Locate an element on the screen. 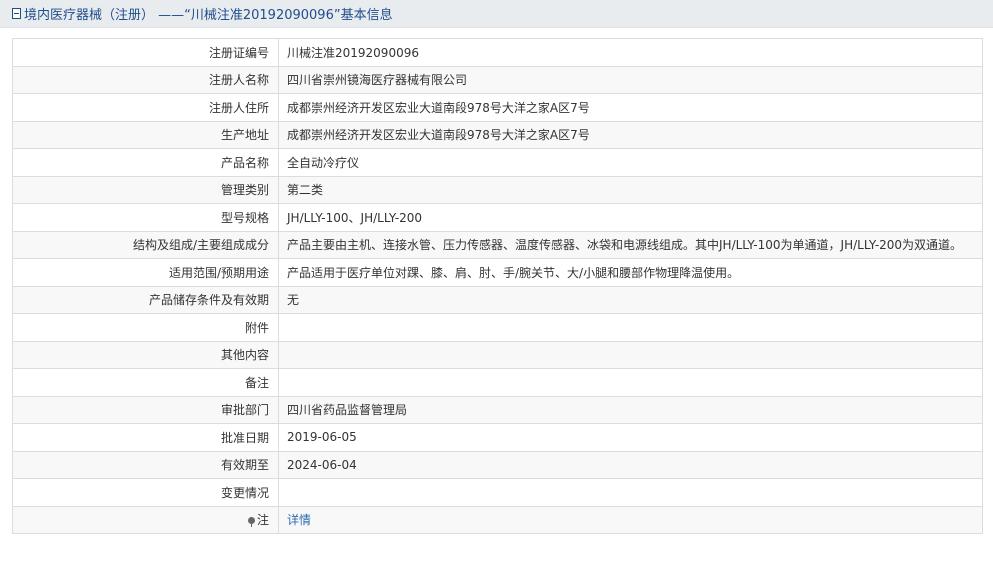 The height and width of the screenshot is (564, 993). pin-icon is located at coordinates (251, 522).